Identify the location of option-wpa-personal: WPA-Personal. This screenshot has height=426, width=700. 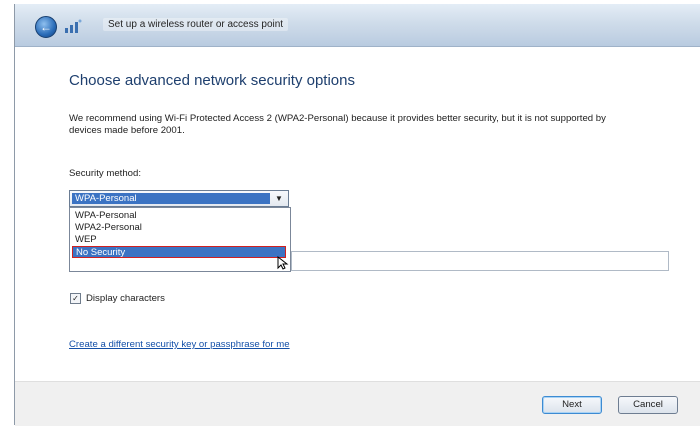
(180, 216).